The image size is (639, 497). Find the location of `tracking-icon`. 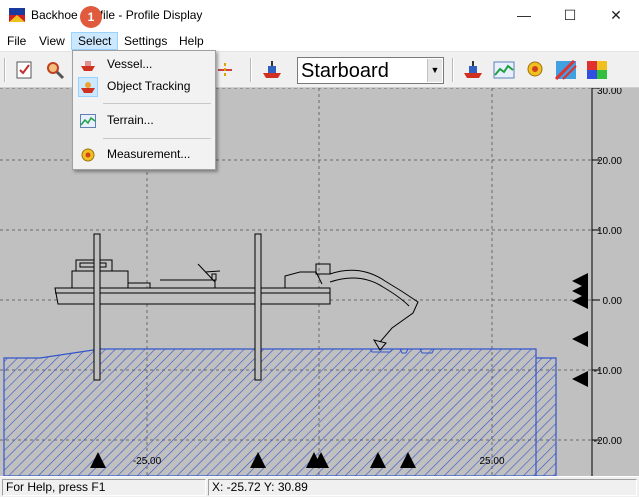

tracking-icon is located at coordinates (88, 87).